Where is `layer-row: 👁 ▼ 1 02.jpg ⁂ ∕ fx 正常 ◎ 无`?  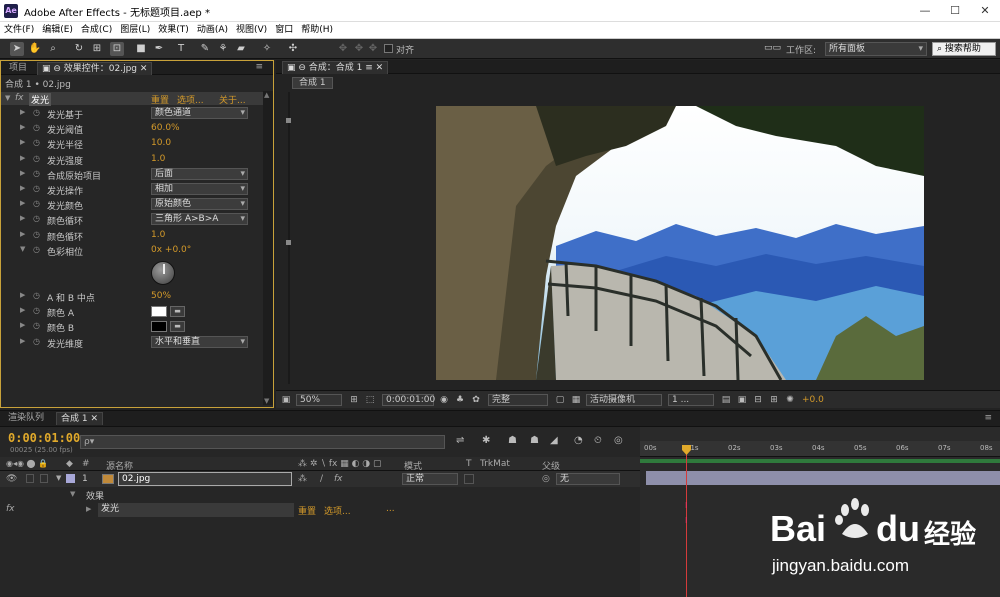
layer-row: 👁 ▼ 1 02.jpg ⁂ ∕ fx 正常 ◎ 无 is located at coordinates (320, 479).